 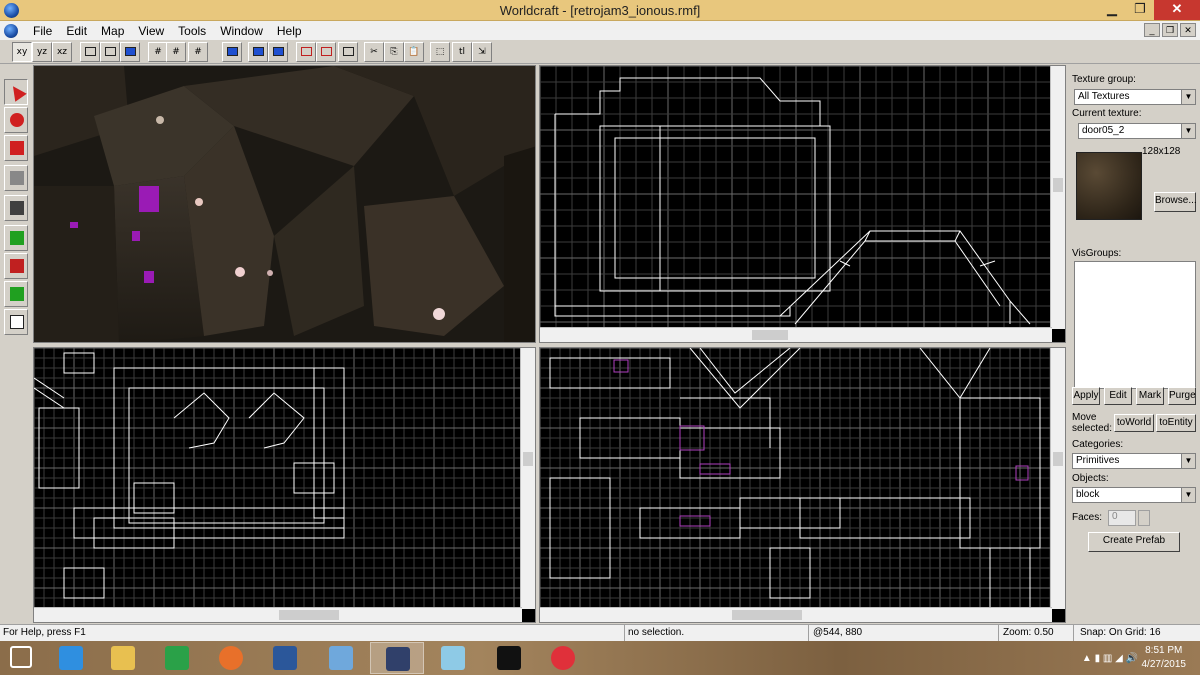 I want to click on faces-spinner, so click(x=1144, y=518).